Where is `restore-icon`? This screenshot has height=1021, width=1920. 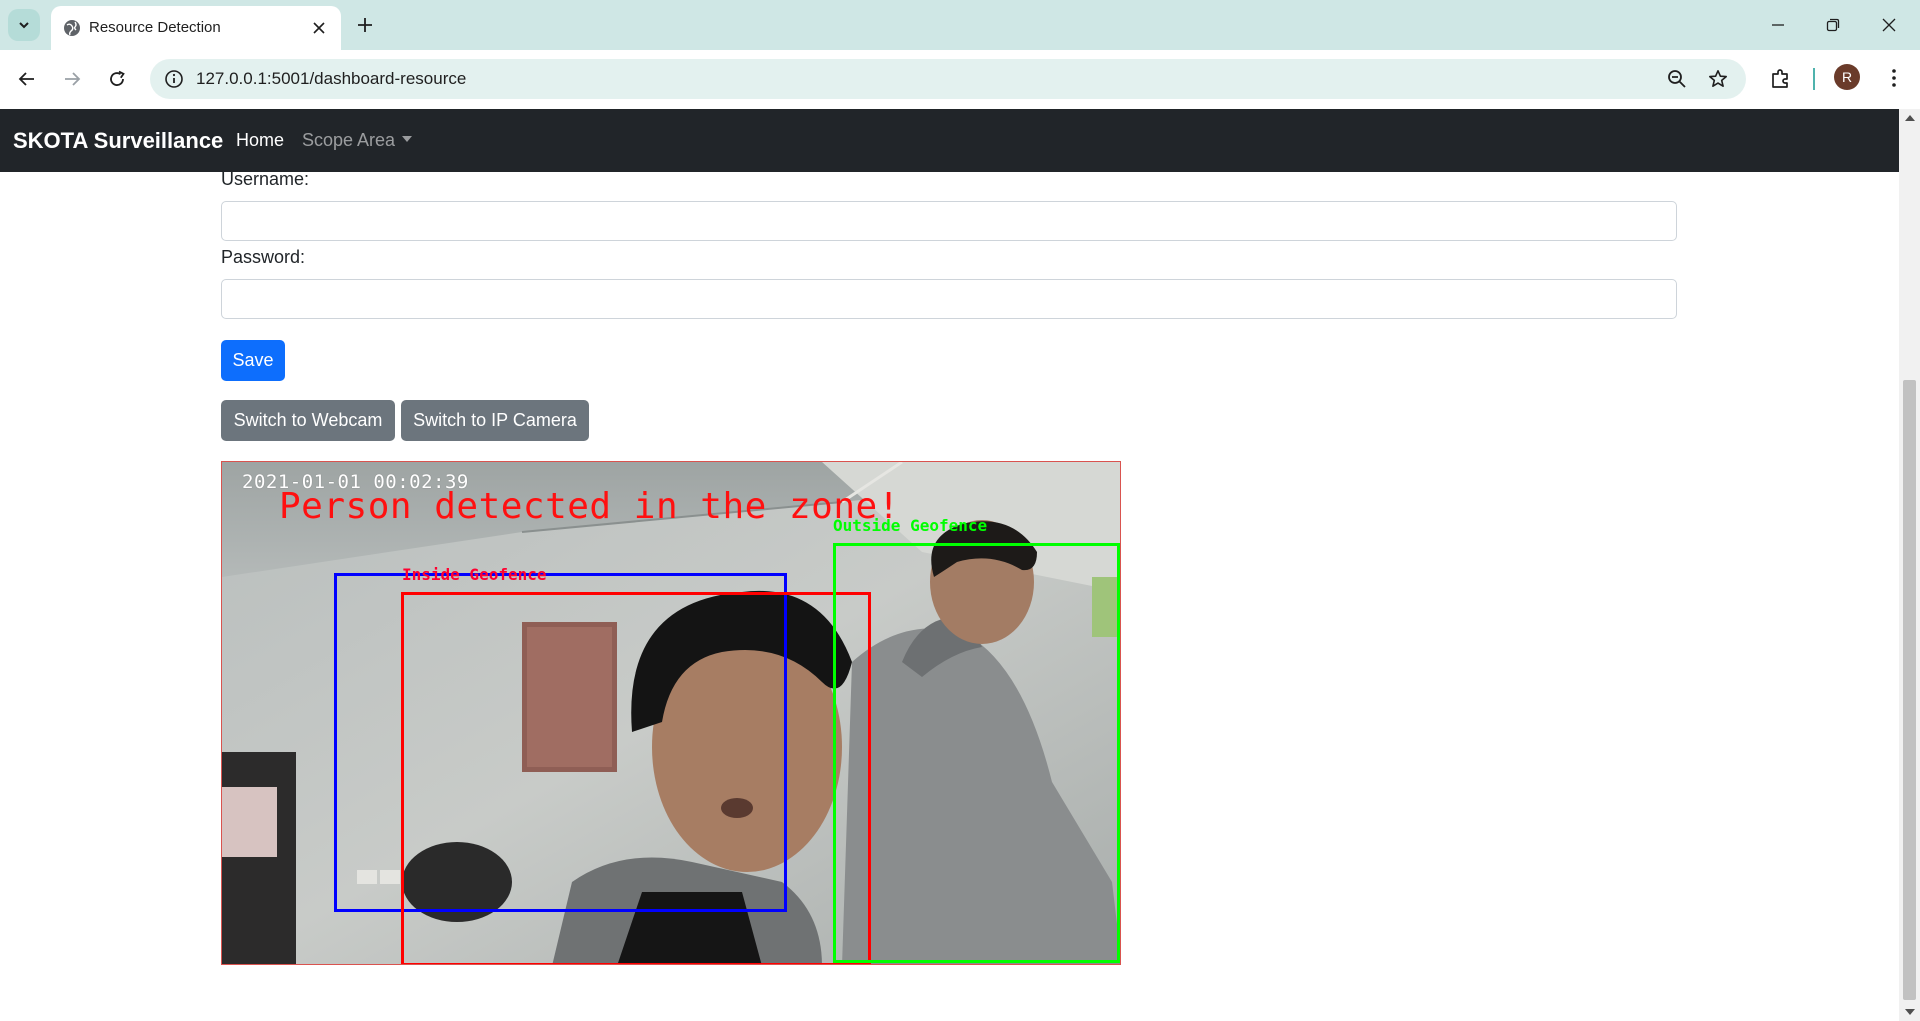
restore-icon is located at coordinates (1833, 25).